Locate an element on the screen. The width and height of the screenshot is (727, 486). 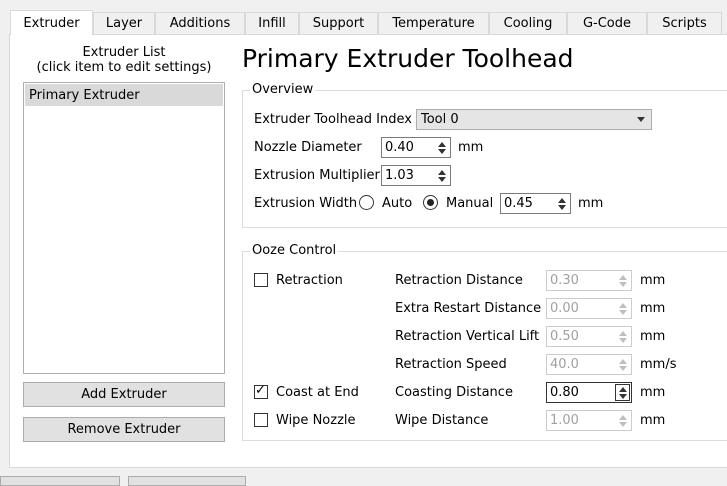
tab-label: Scripts is located at coordinates (684, 23).